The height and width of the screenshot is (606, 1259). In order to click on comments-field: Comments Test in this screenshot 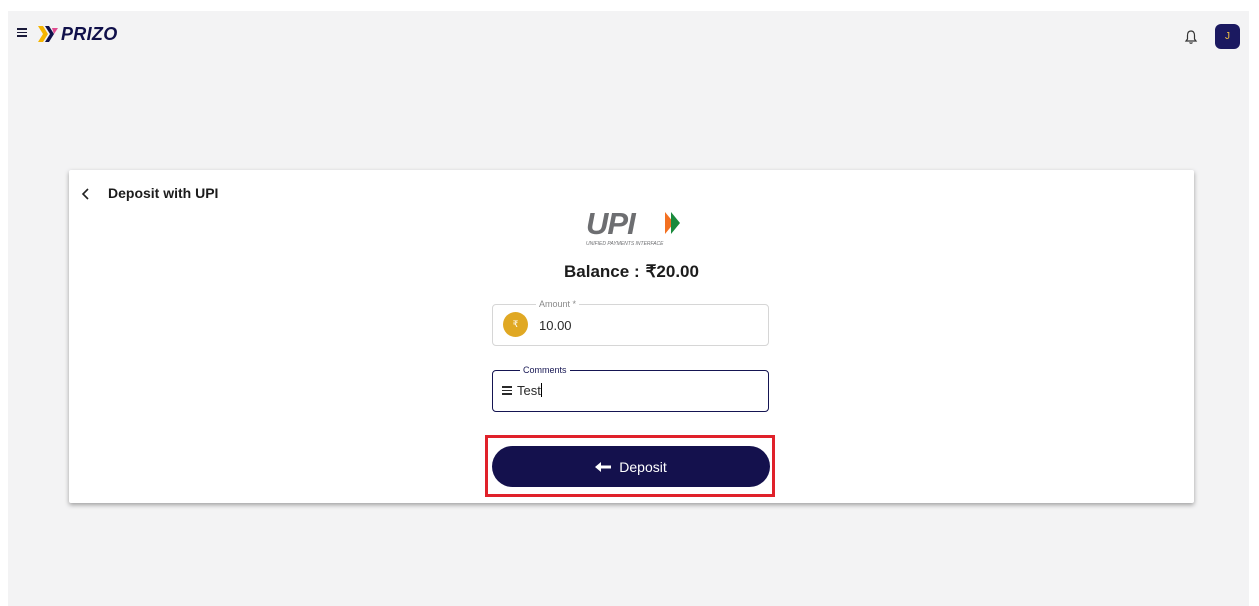, I will do `click(630, 388)`.